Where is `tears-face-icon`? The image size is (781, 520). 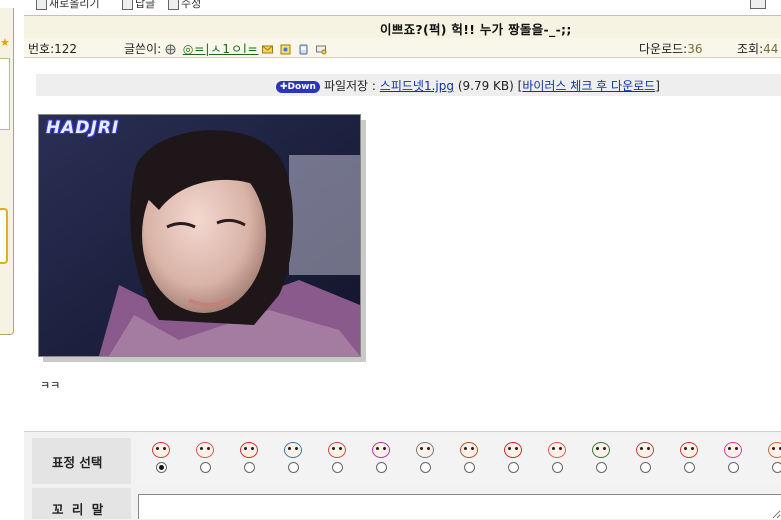 tears-face-icon is located at coordinates (557, 450).